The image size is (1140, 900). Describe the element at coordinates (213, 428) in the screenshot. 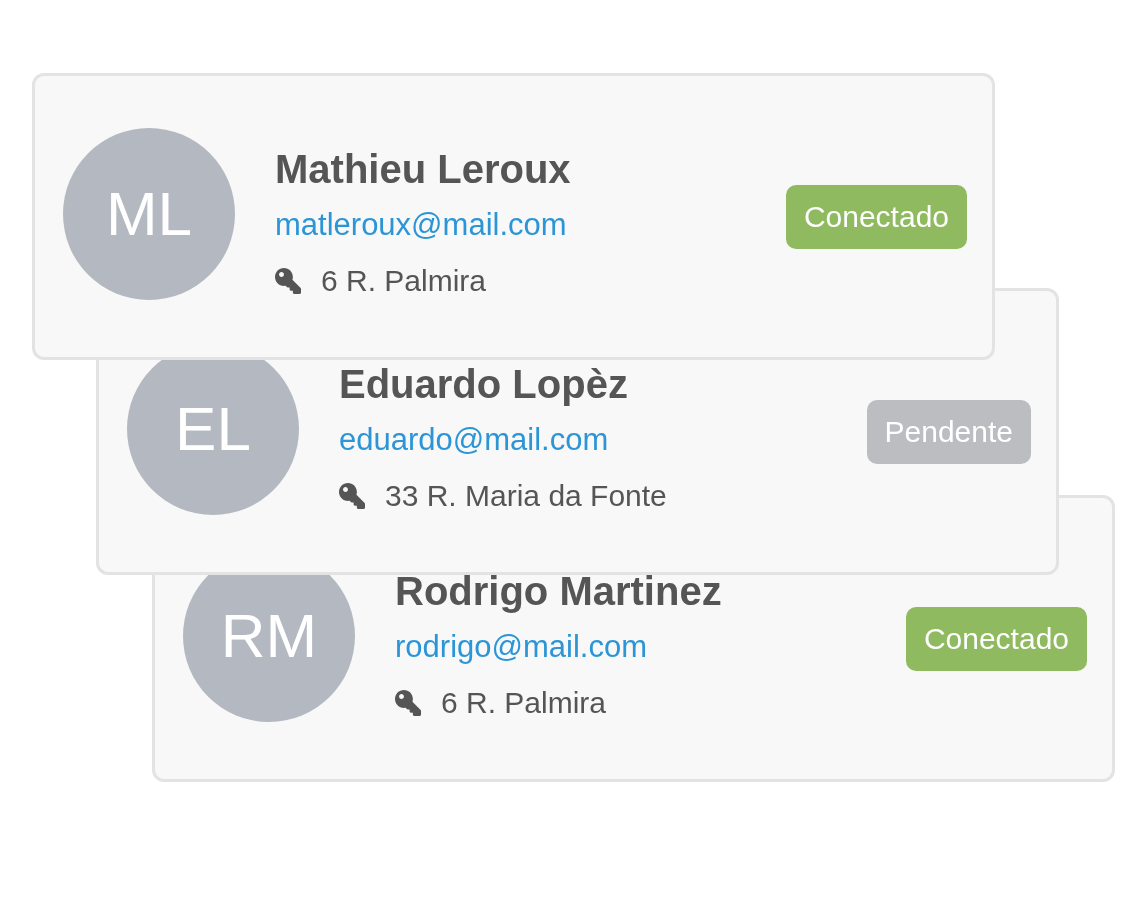

I see `avatar-initials: EL` at that location.